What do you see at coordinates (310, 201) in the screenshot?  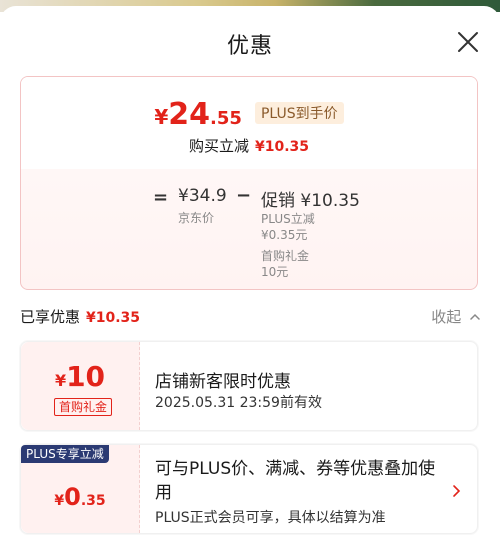 I see `promo-total: 促销 ¥10.35` at bounding box center [310, 201].